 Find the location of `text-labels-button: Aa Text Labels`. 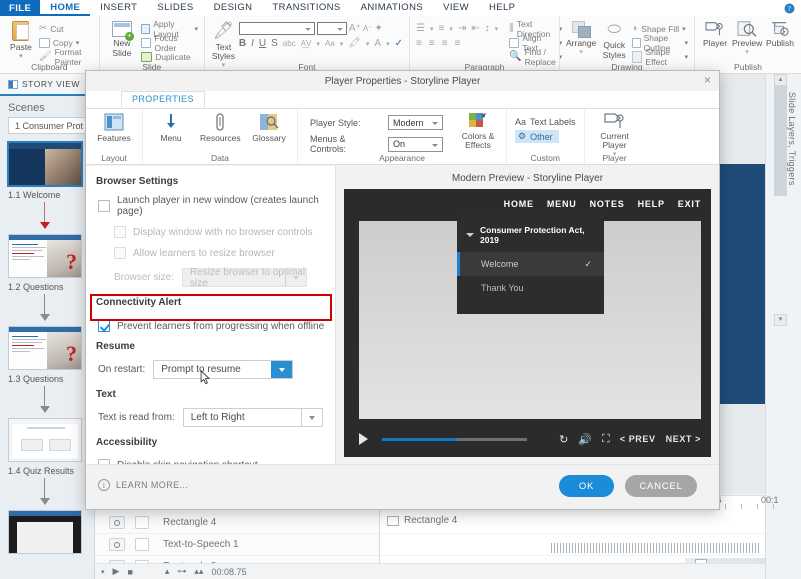

text-labels-button: Aa Text Labels is located at coordinates (545, 122).